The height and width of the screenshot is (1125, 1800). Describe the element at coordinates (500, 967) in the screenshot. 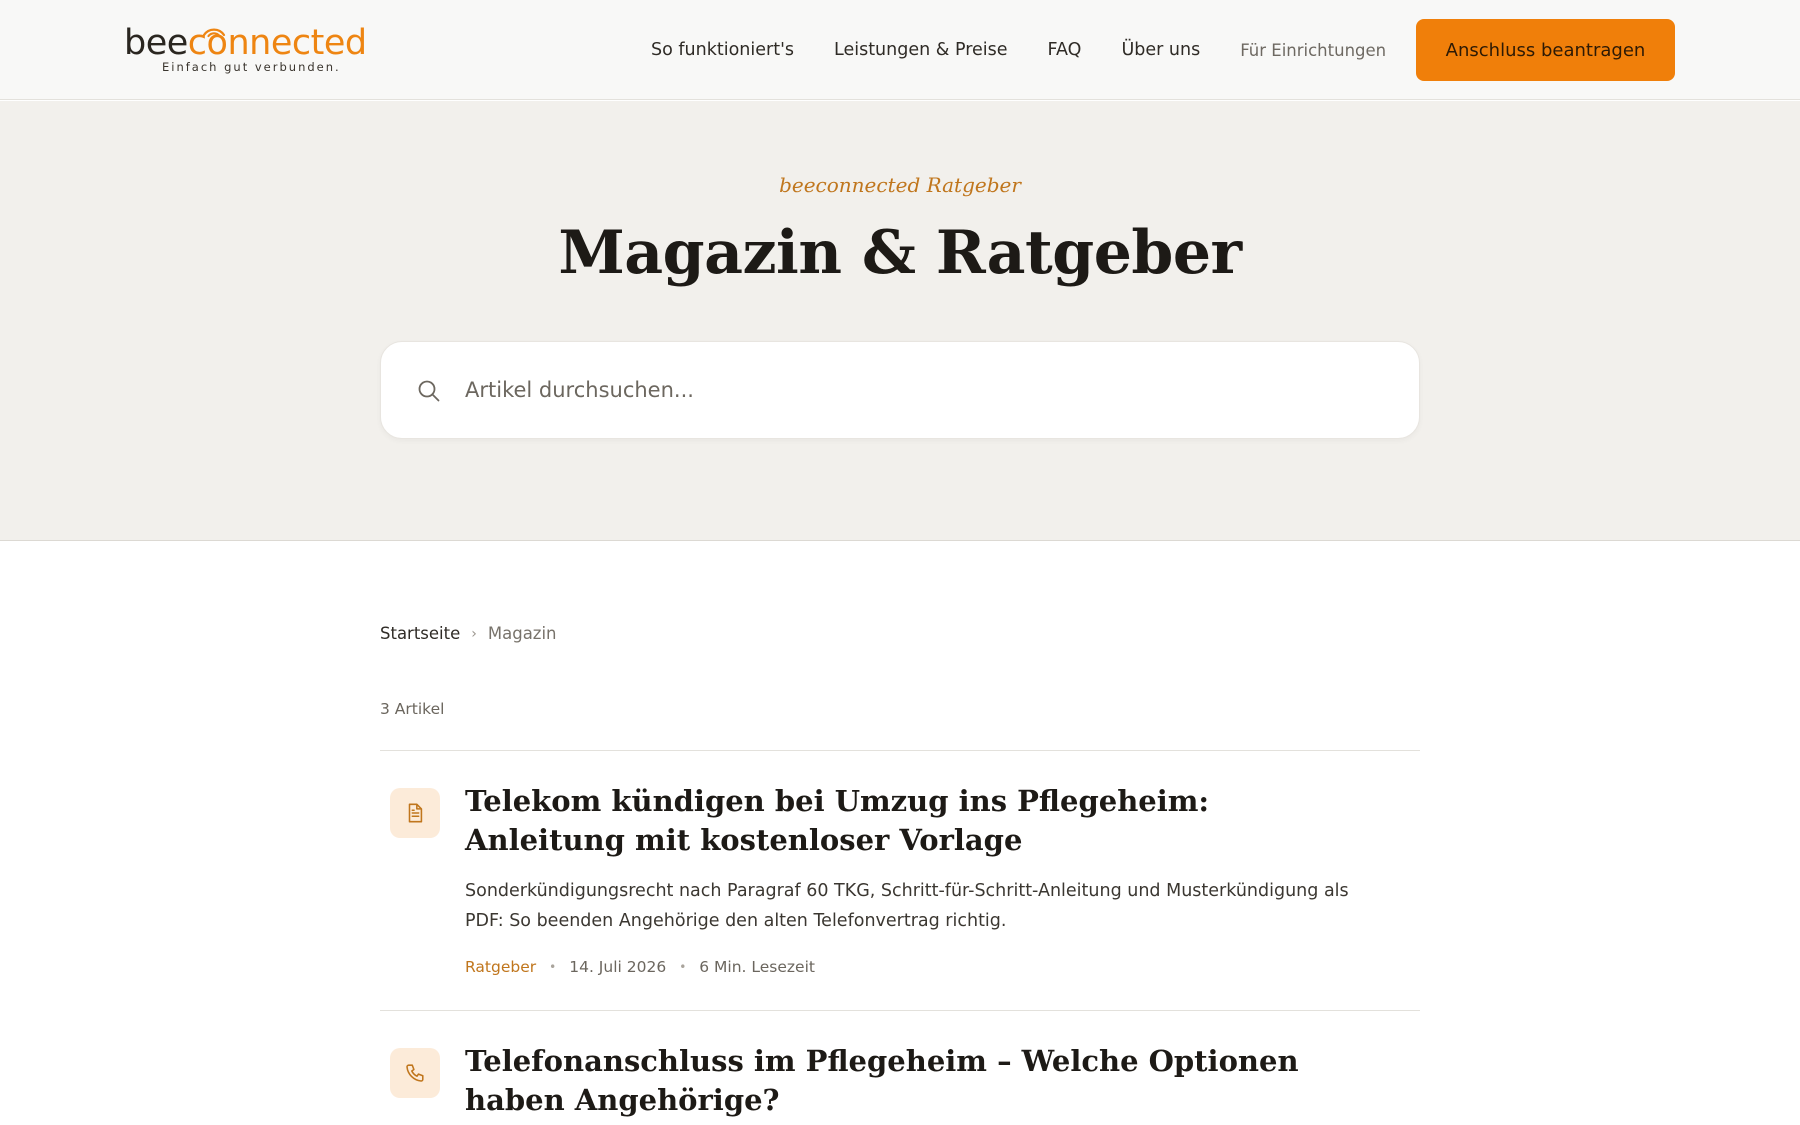

I see `article-category: Ratgeber` at that location.